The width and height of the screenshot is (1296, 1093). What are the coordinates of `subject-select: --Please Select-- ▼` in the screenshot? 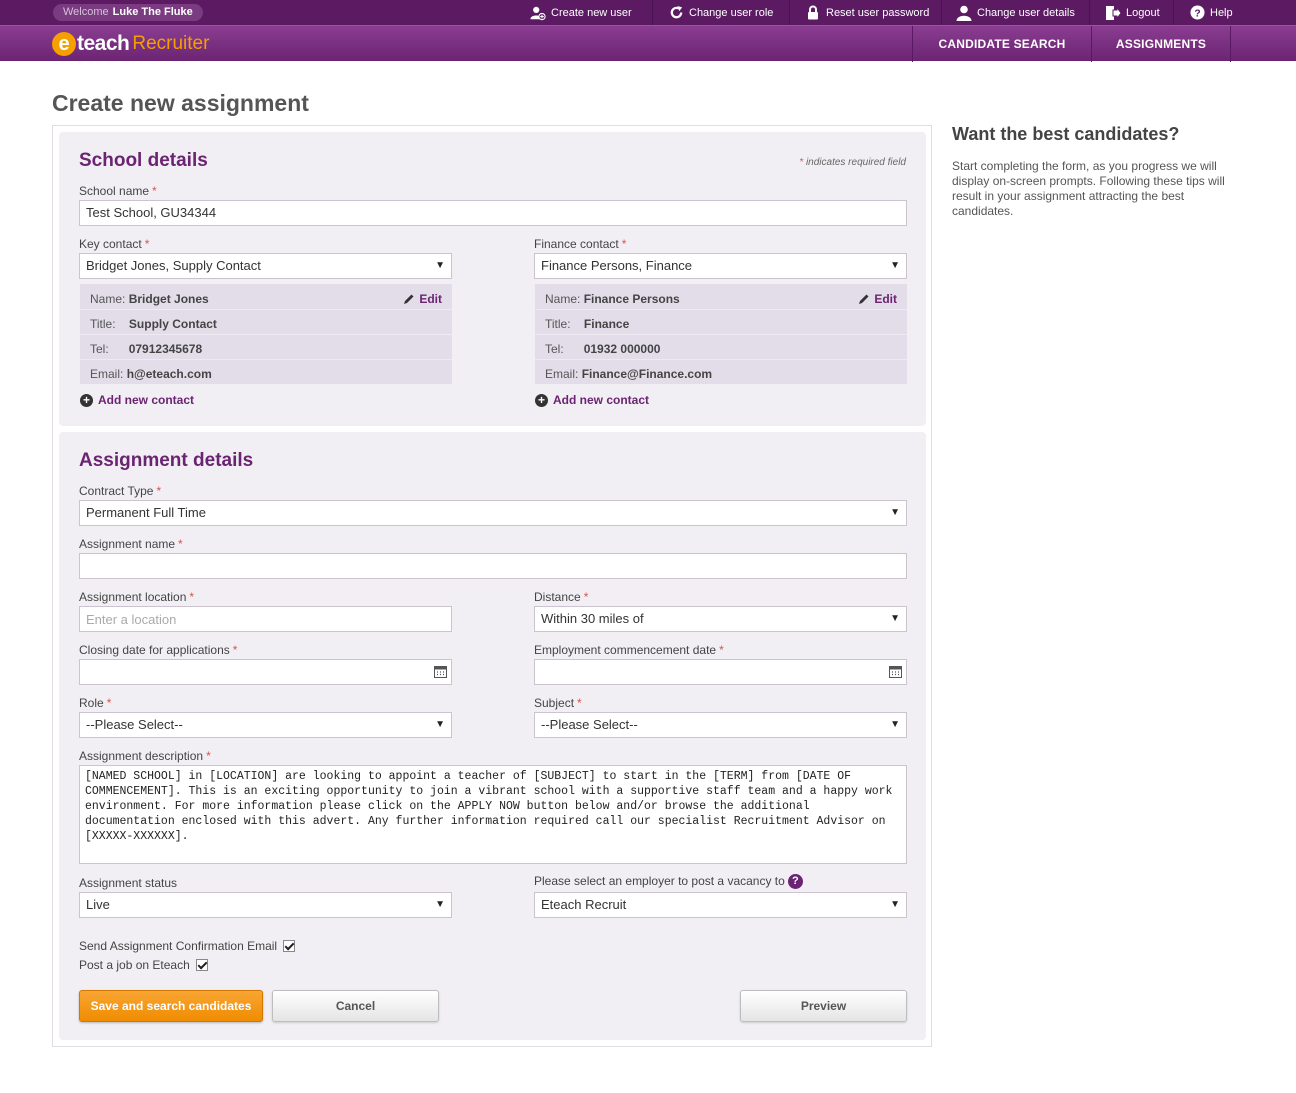 It's located at (720, 725).